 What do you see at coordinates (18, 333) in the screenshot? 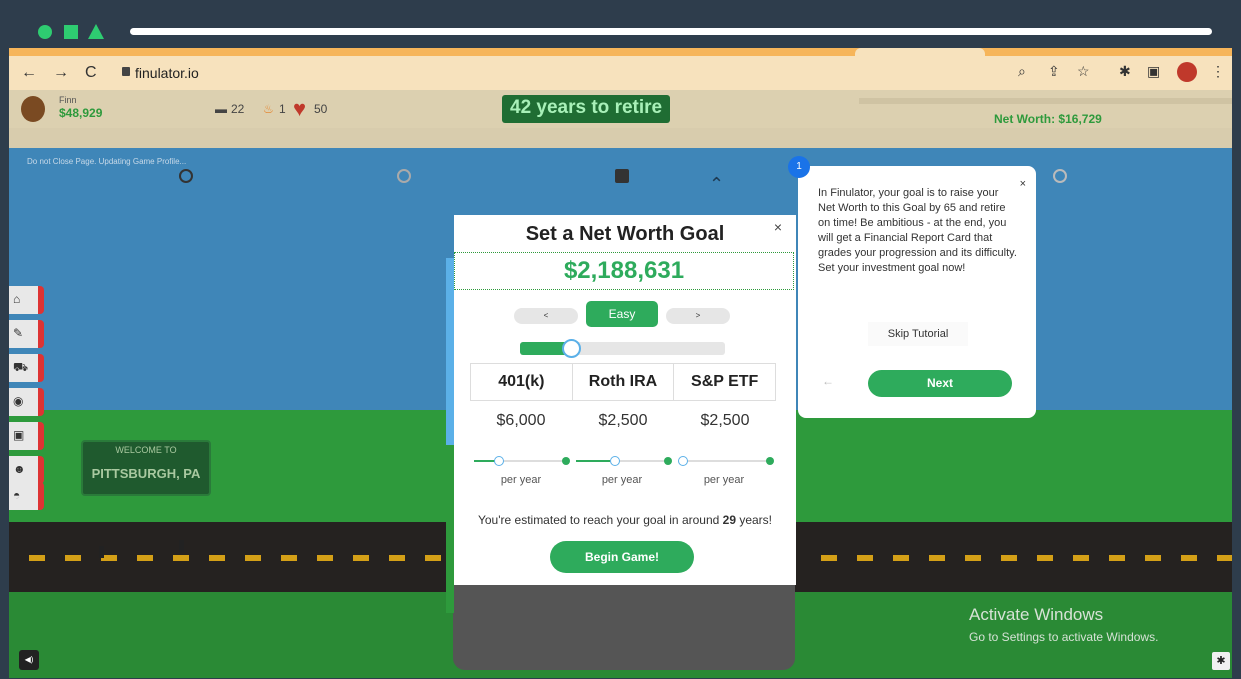
I see `wrench-icon: ✎` at bounding box center [18, 333].